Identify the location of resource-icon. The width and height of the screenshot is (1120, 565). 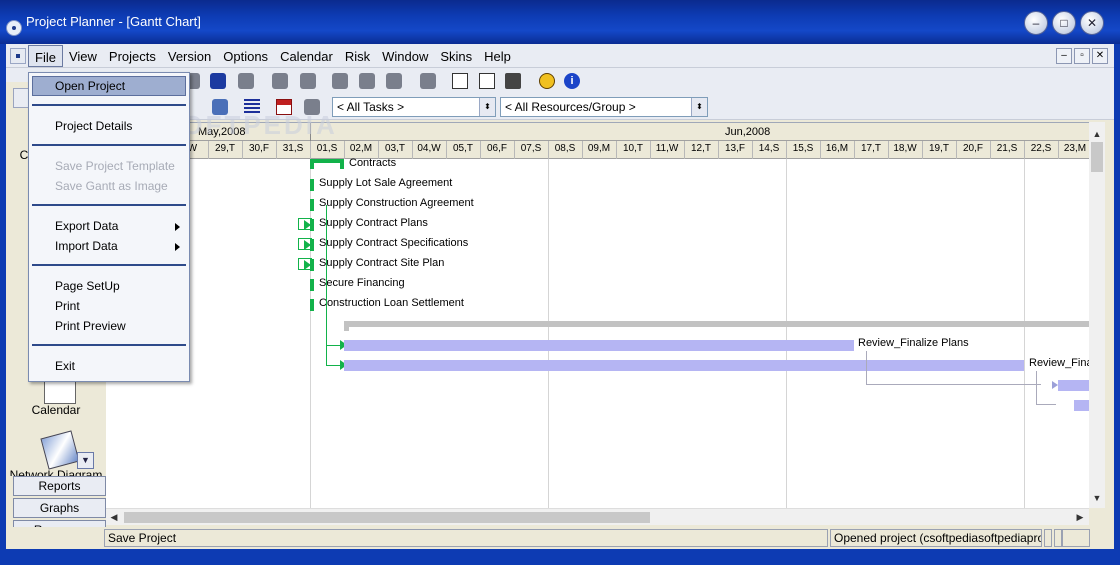
(280, 81).